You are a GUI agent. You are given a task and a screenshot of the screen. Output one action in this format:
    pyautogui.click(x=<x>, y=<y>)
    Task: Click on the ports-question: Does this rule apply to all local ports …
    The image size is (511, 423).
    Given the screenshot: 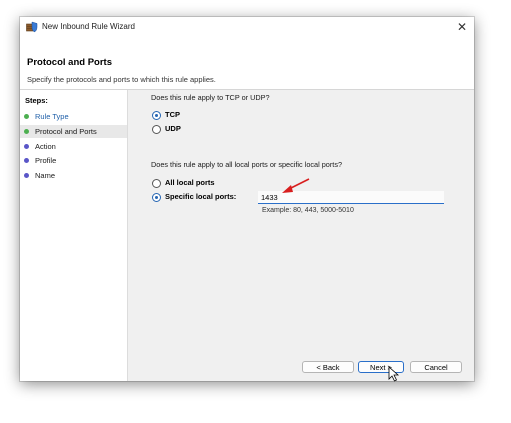 What is the action you would take?
    pyautogui.click(x=247, y=164)
    